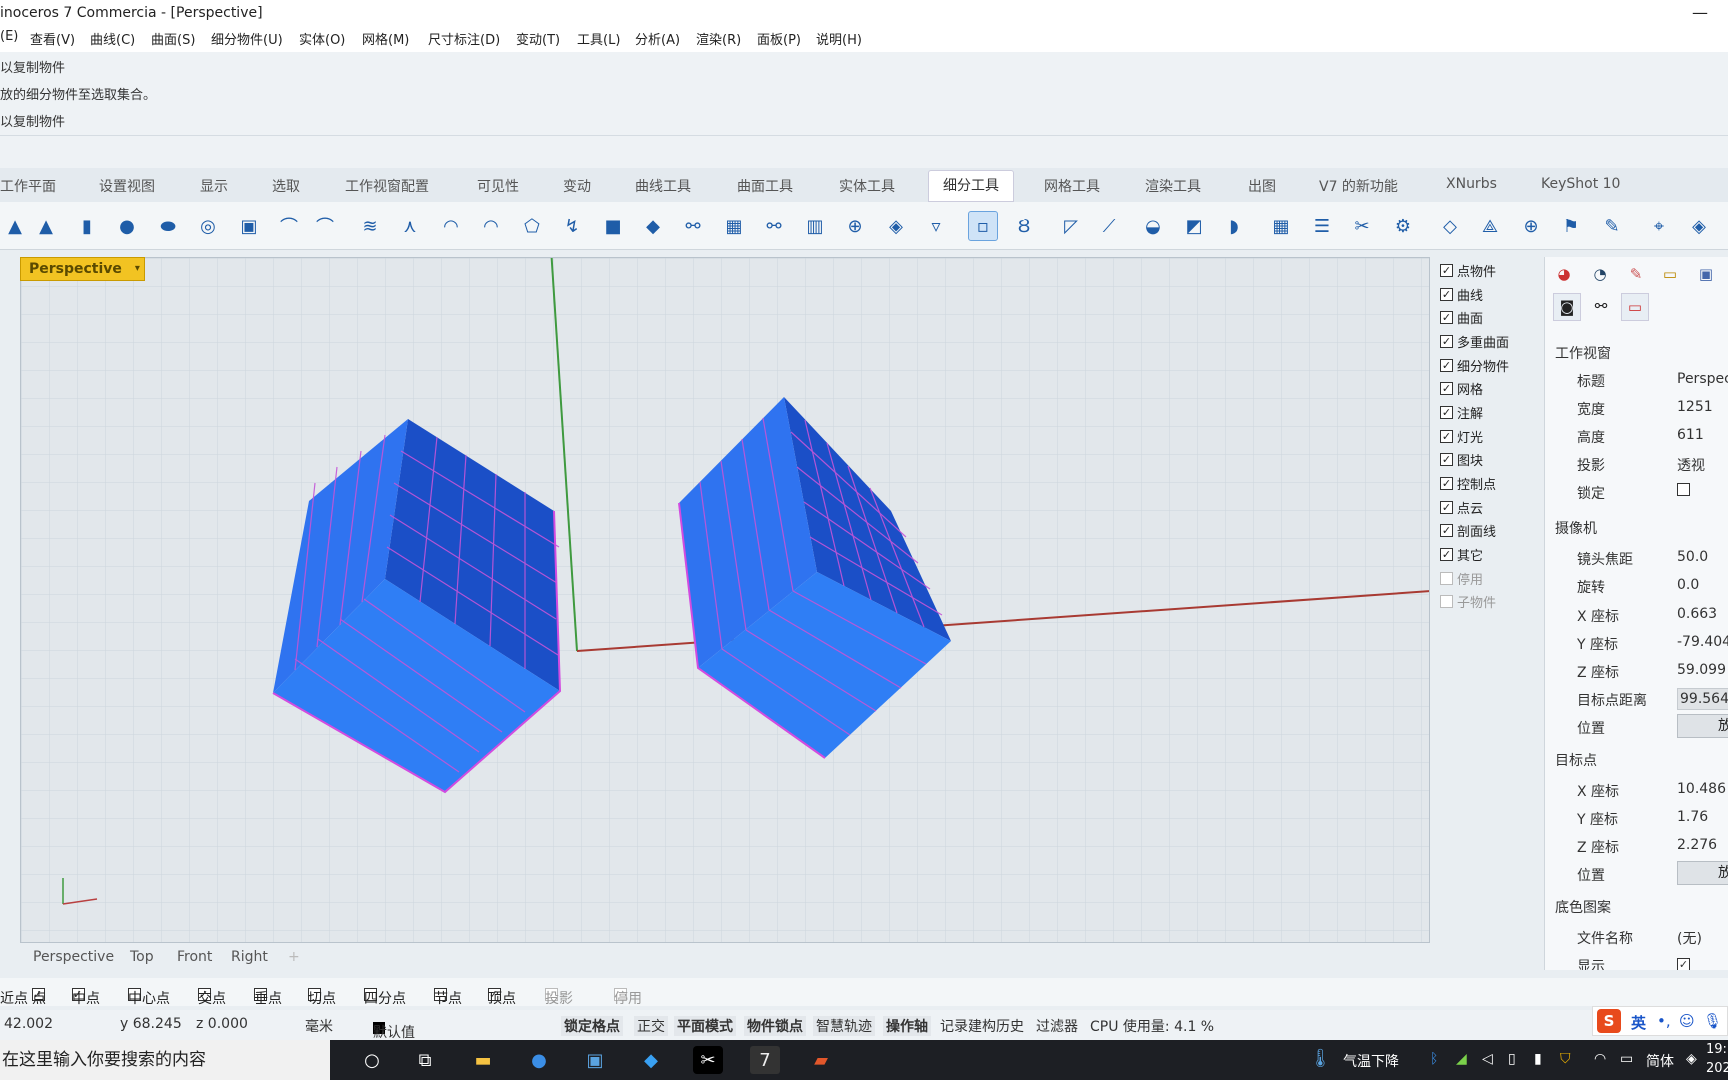 This screenshot has width=1728, height=1080. I want to click on place-camera-button: 放, so click(1702, 726).